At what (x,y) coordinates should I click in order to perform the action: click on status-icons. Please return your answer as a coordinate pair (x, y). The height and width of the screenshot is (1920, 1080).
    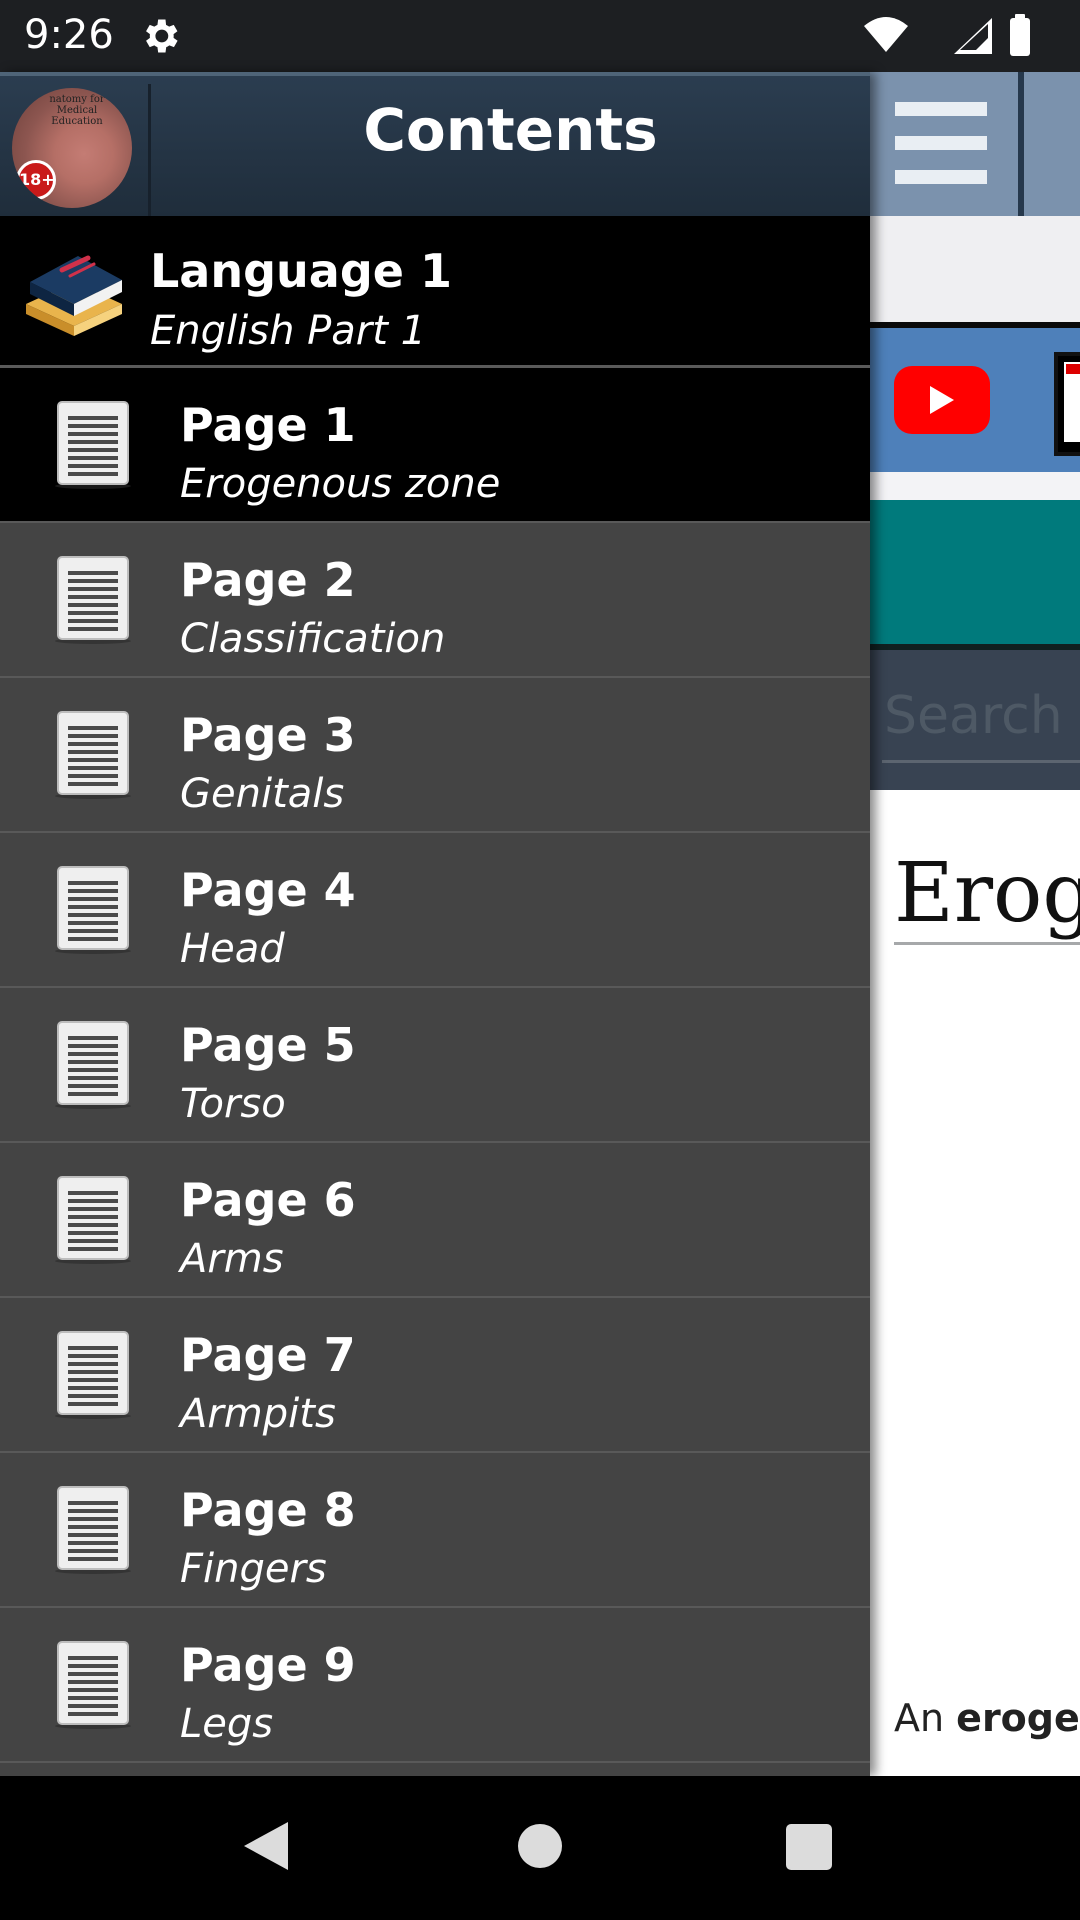
    Looking at the image, I should click on (947, 35).